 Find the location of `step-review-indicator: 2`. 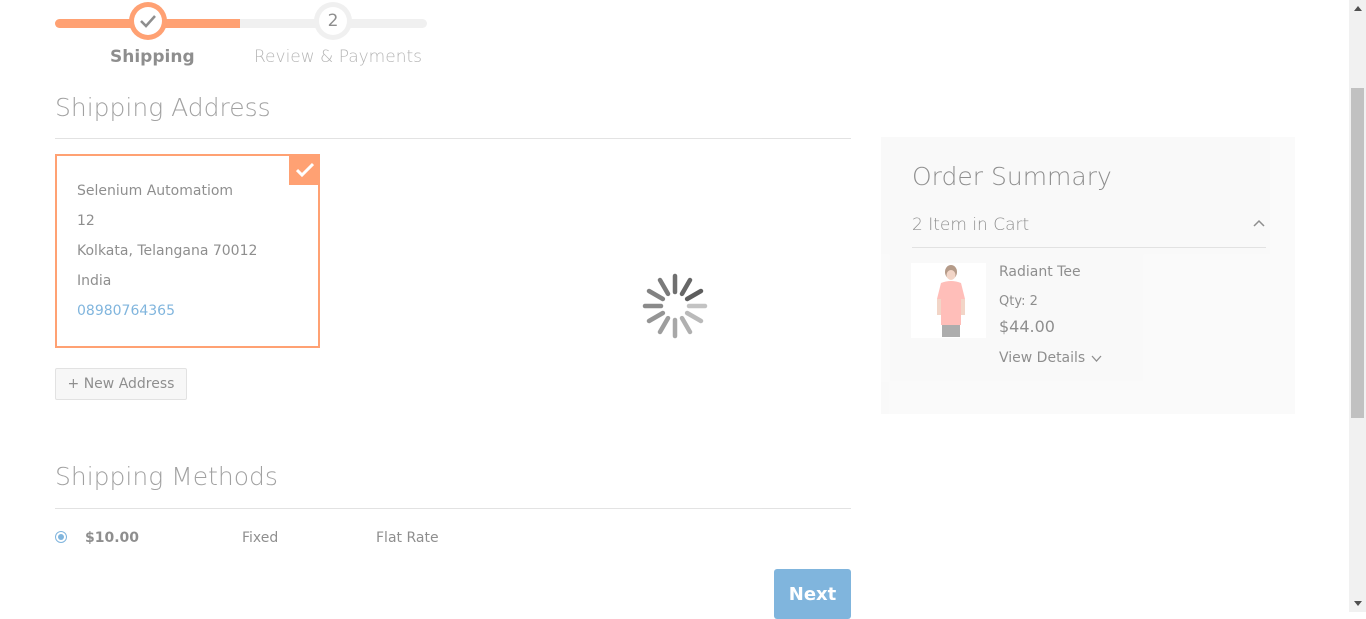

step-review-indicator: 2 is located at coordinates (333, 21).